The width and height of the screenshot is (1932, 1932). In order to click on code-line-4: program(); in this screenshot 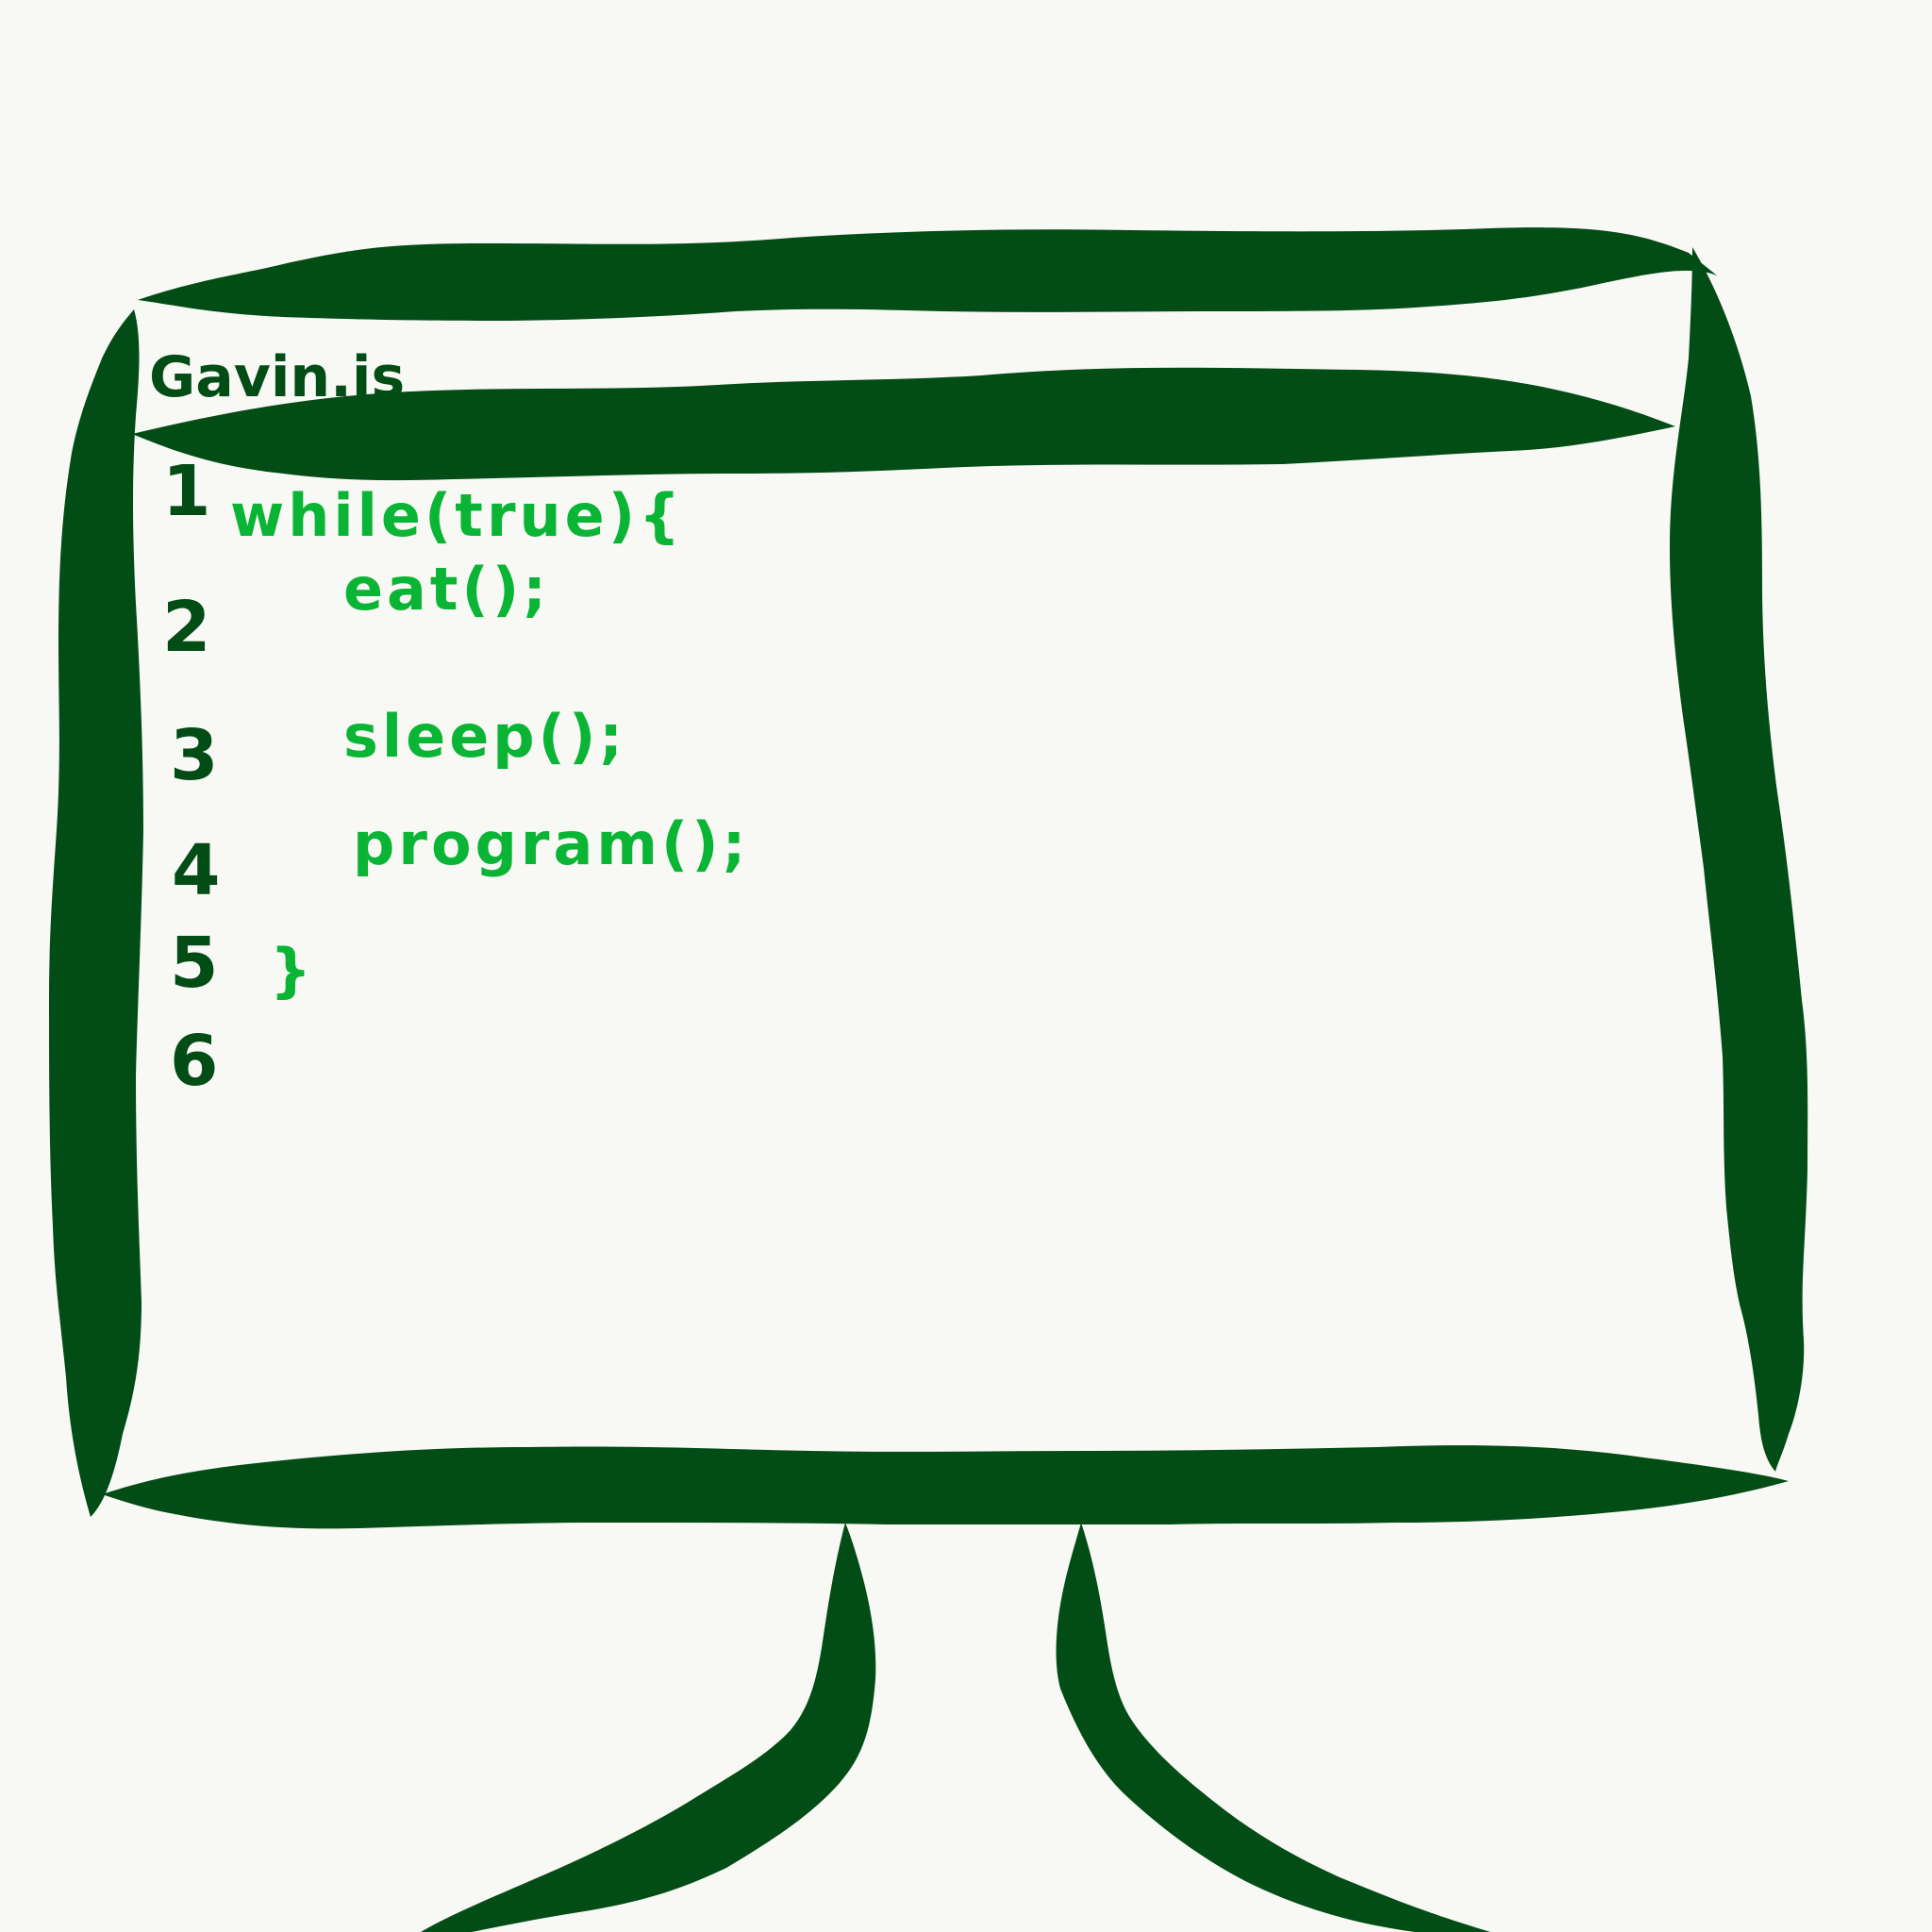, I will do `click(551, 844)`.